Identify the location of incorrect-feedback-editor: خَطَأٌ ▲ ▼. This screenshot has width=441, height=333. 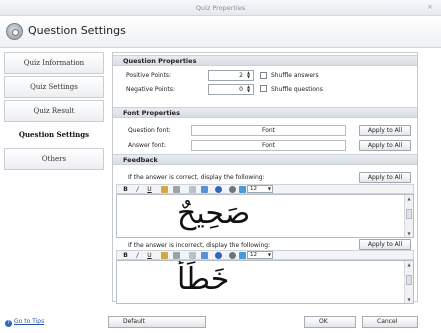
(265, 282).